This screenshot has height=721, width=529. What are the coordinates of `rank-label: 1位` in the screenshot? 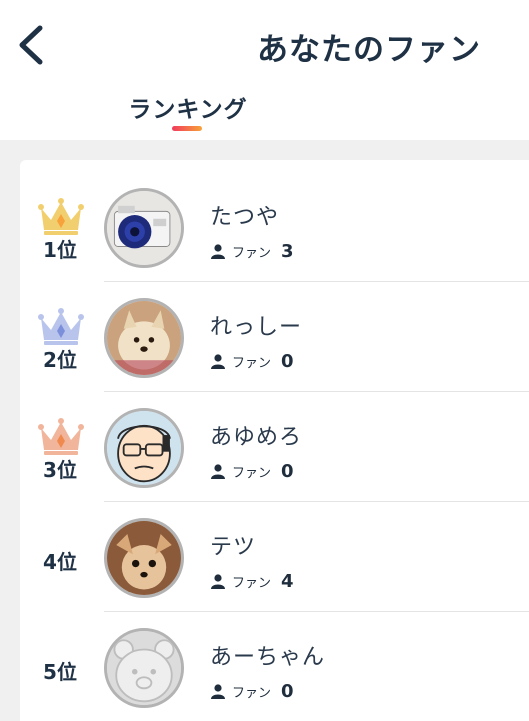 It's located at (60, 250).